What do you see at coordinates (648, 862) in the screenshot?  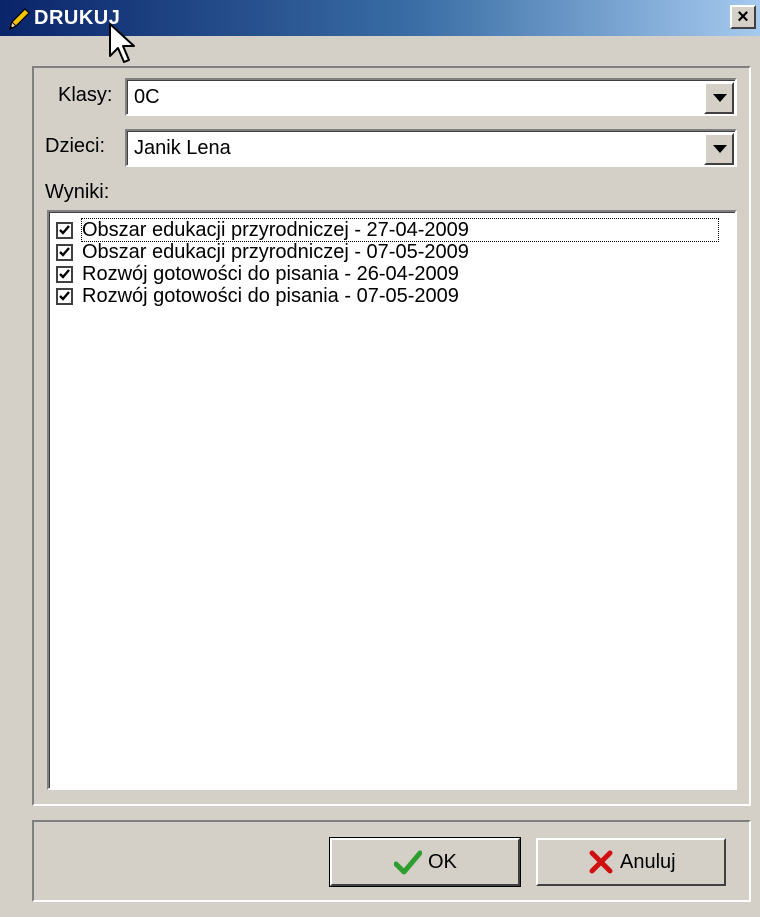 I see `cancel-button-label: Anuluj` at bounding box center [648, 862].